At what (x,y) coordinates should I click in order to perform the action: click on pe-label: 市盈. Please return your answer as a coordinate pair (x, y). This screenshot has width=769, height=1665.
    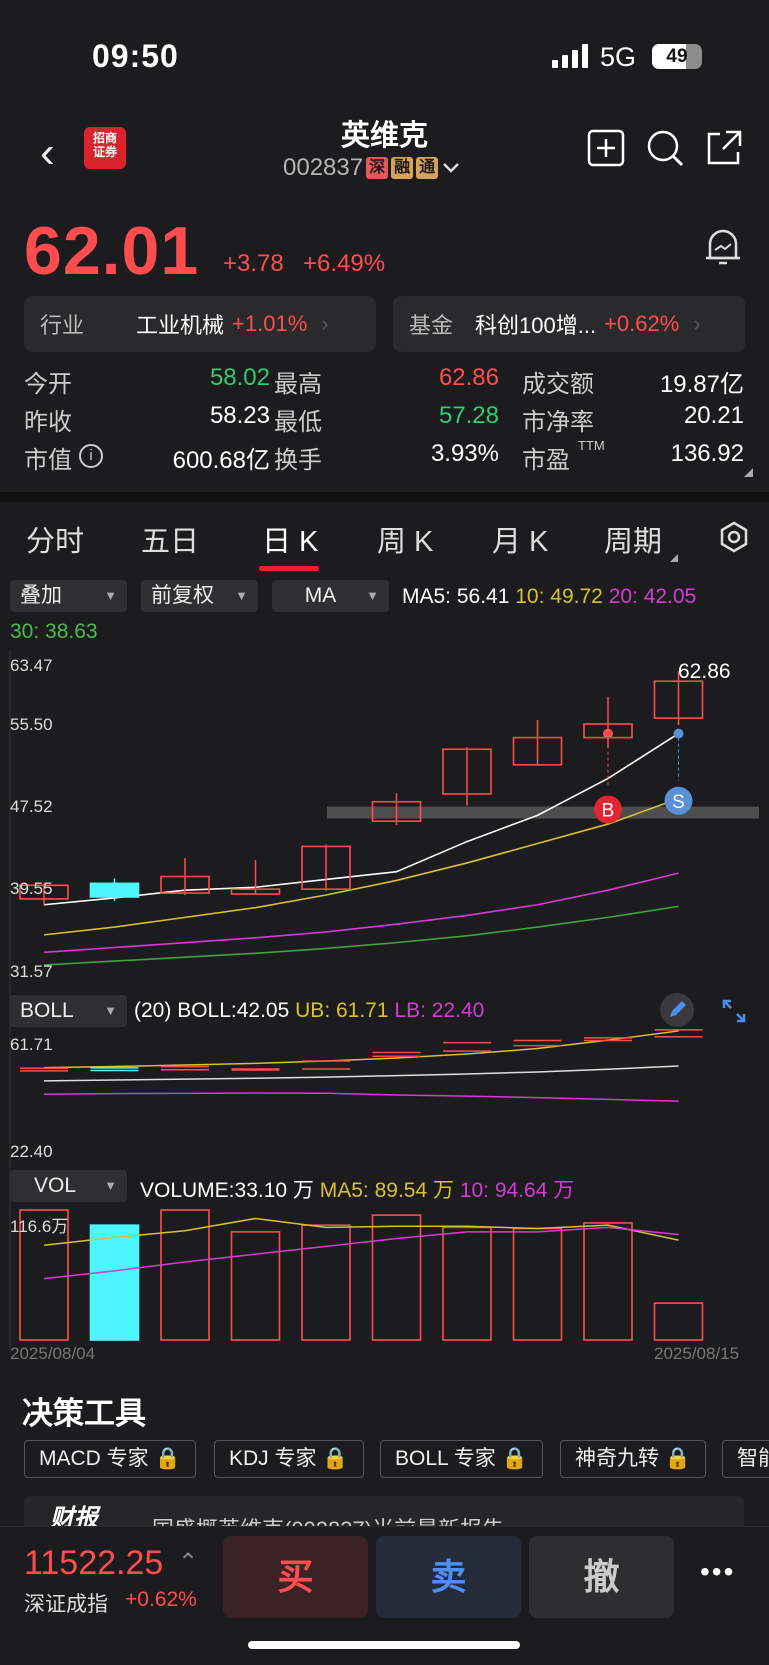
    Looking at the image, I should click on (546, 460).